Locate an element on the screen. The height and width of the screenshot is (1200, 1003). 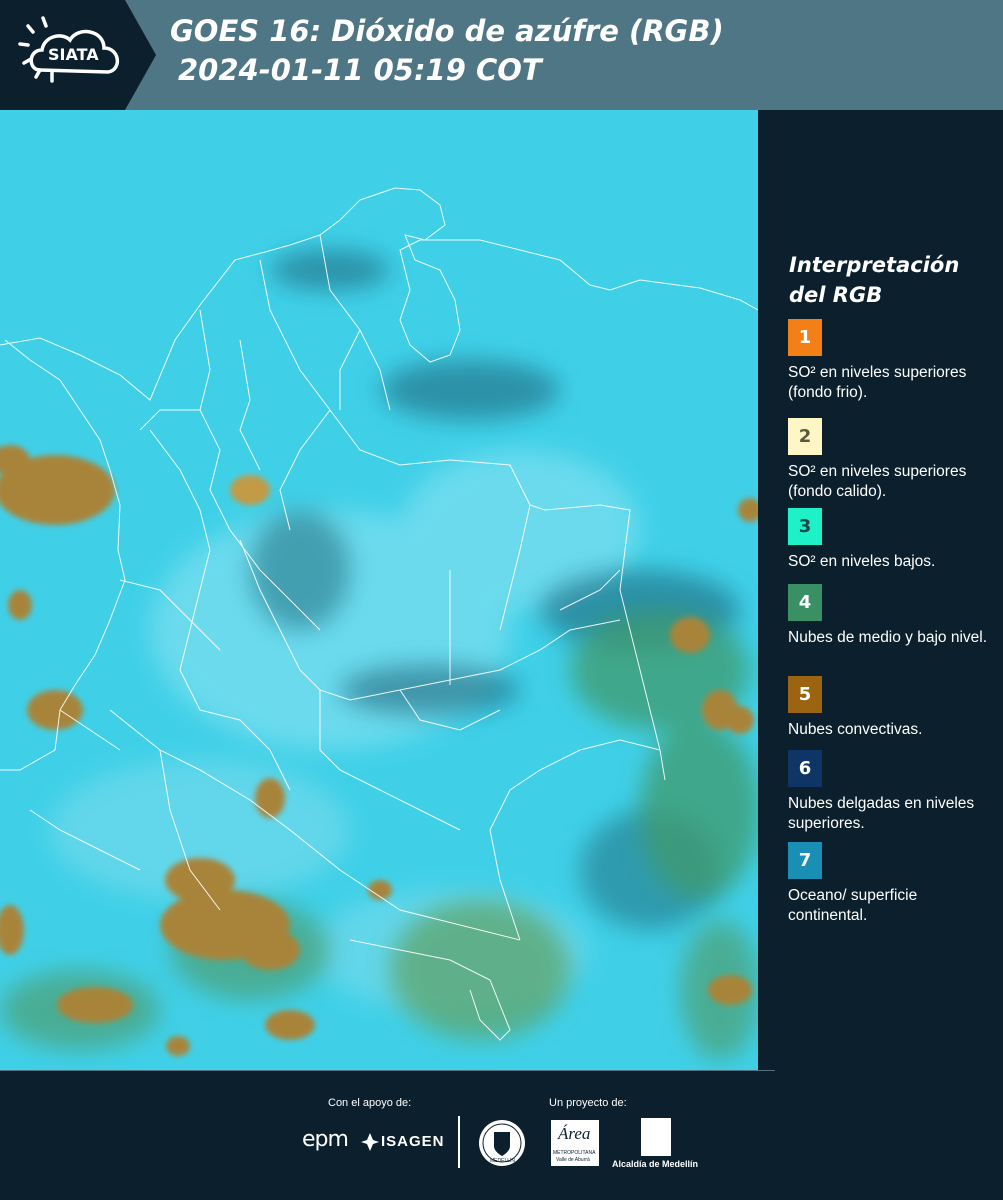
legend-swatch-5: 5 is located at coordinates (805, 694).